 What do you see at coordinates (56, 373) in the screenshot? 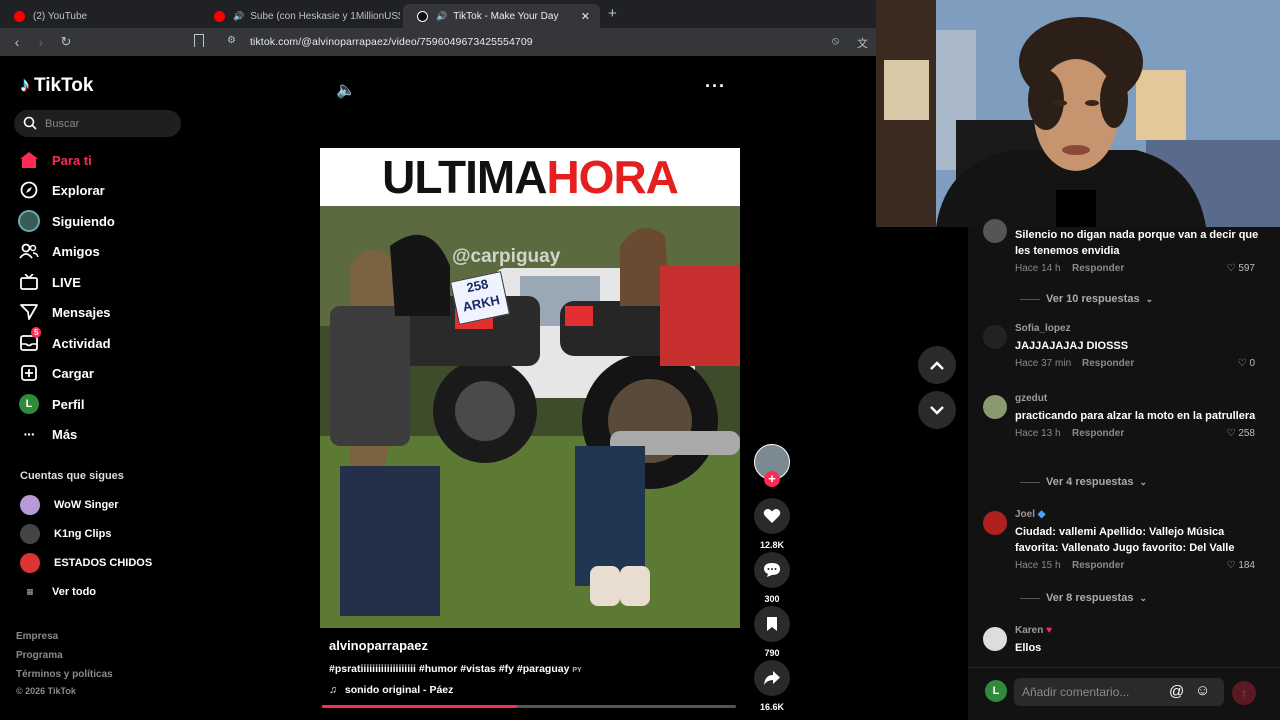
I see `nav-cargar: Cargar` at bounding box center [56, 373].